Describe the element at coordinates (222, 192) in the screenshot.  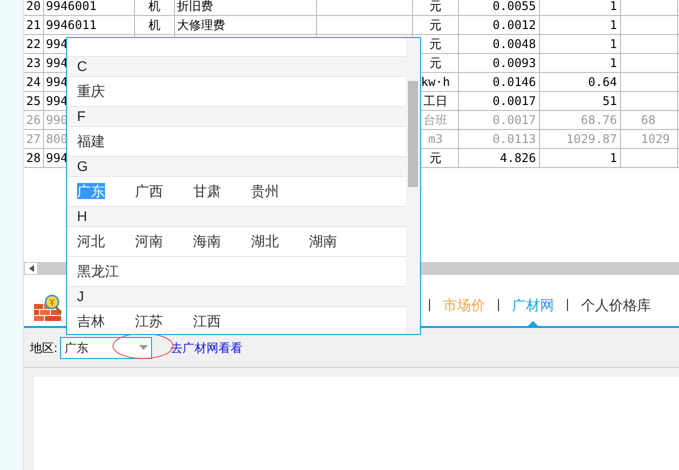
I see `region-option: 甘肃` at that location.